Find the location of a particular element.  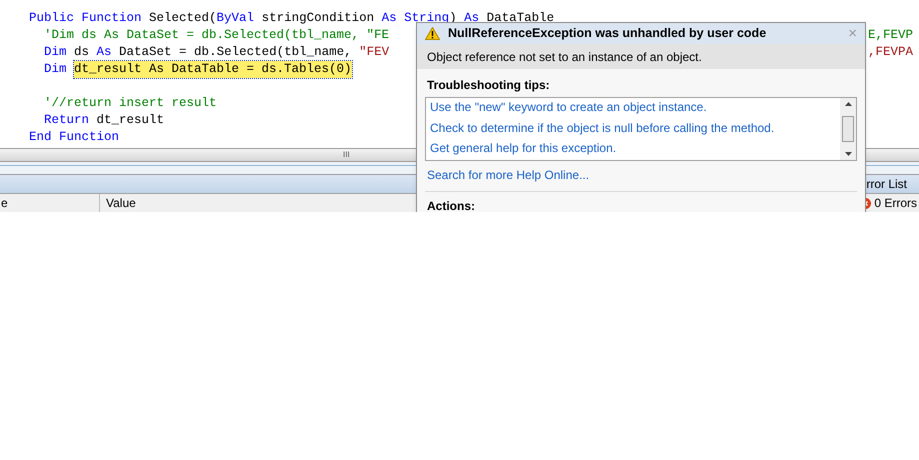

code-token: End Function is located at coordinates (74, 137).